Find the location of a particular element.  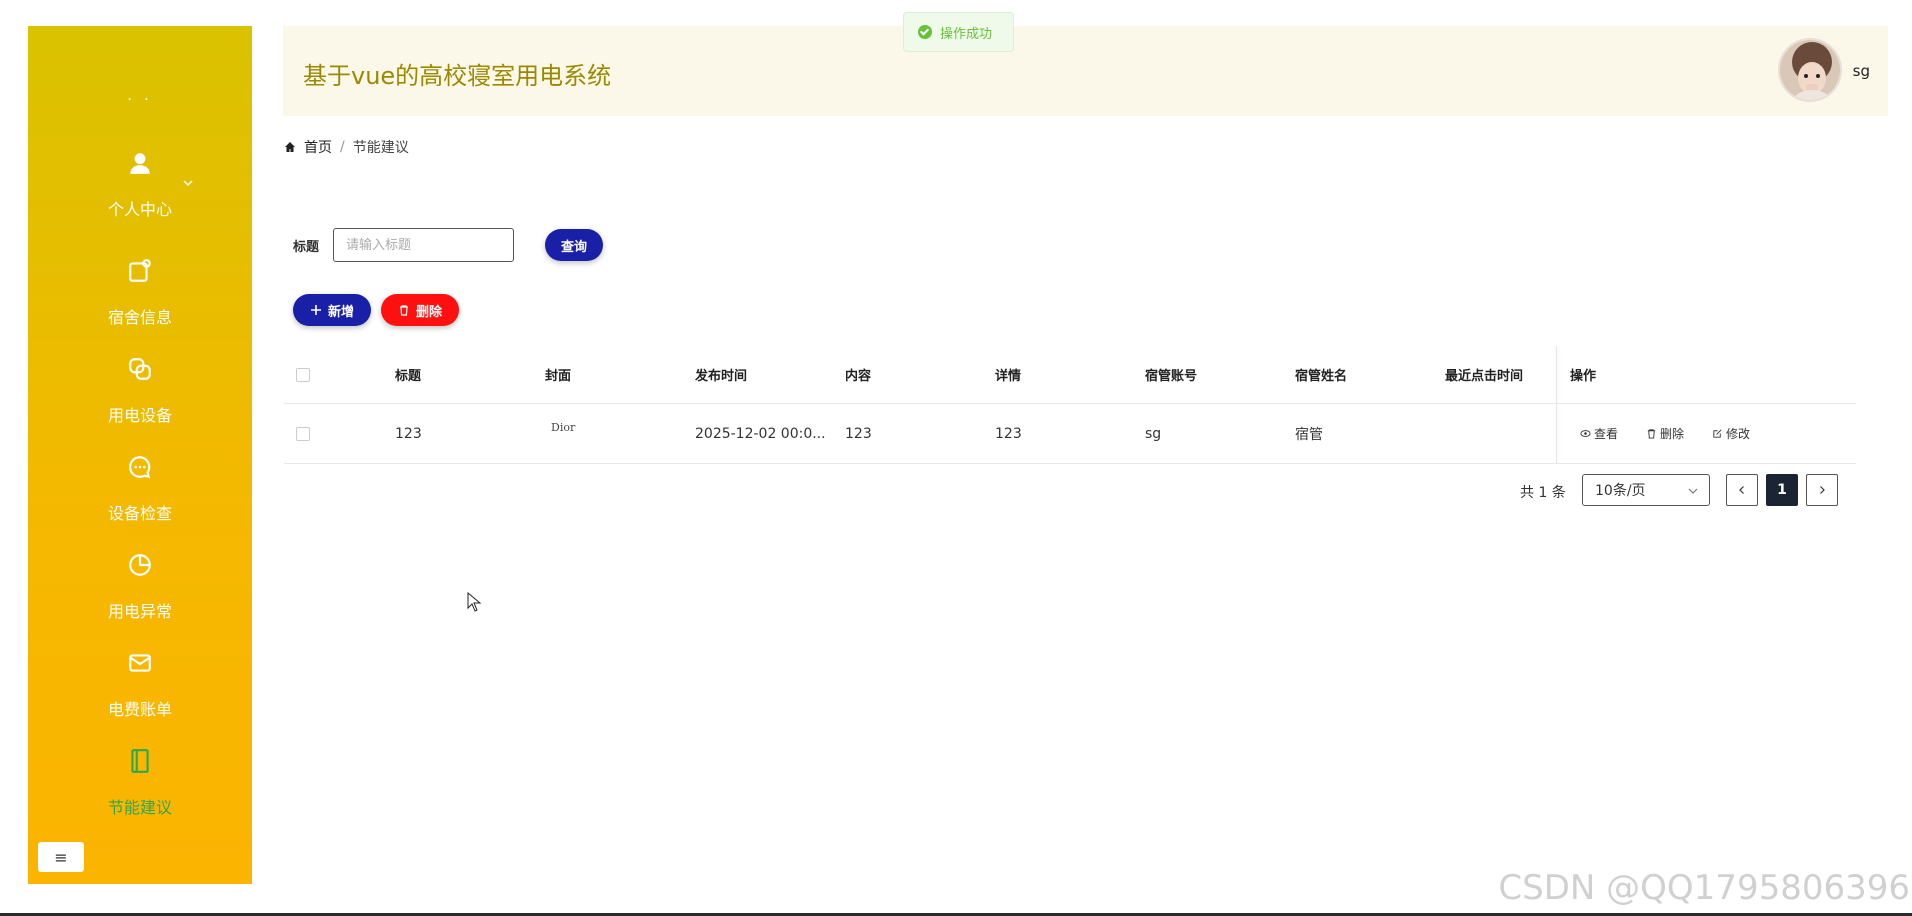

column-header-content: 内容 is located at coordinates (858, 376).